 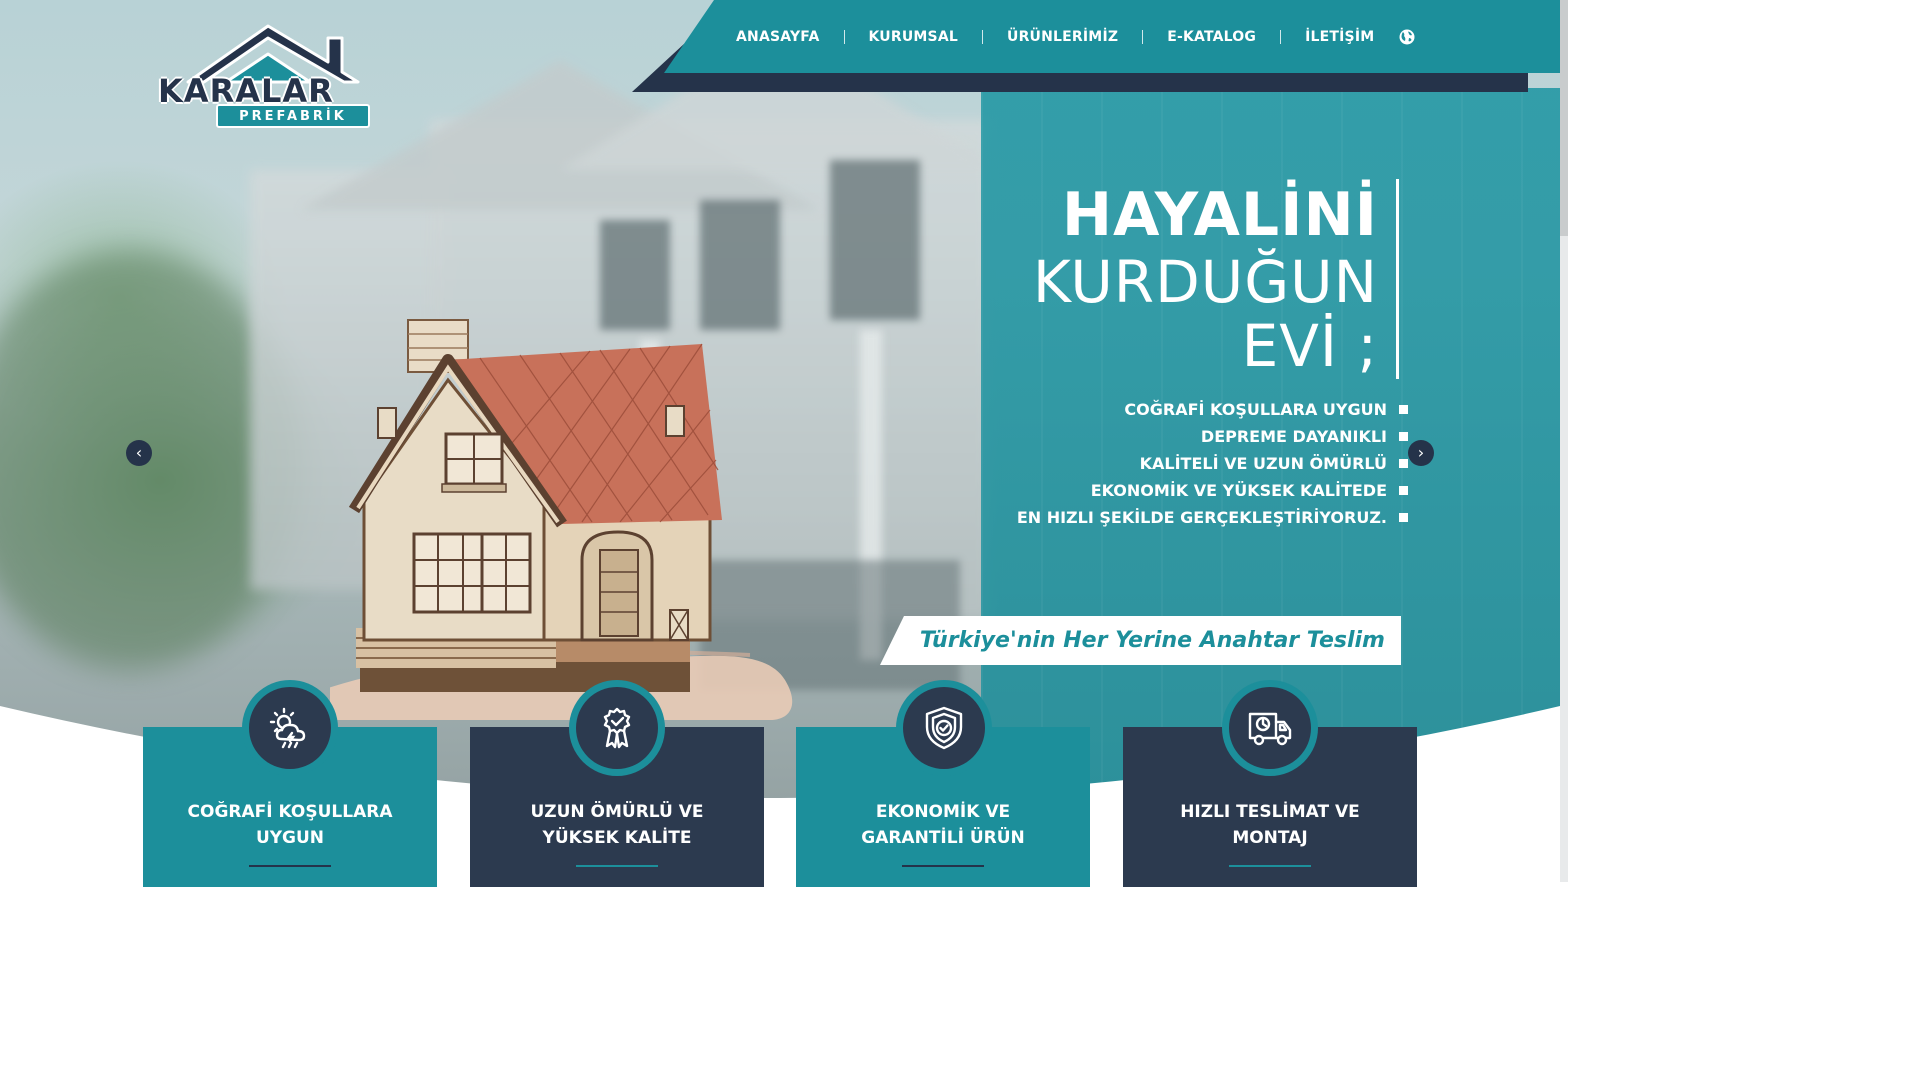 I want to click on nav-item-home: ANASAYFA, so click(x=778, y=37).